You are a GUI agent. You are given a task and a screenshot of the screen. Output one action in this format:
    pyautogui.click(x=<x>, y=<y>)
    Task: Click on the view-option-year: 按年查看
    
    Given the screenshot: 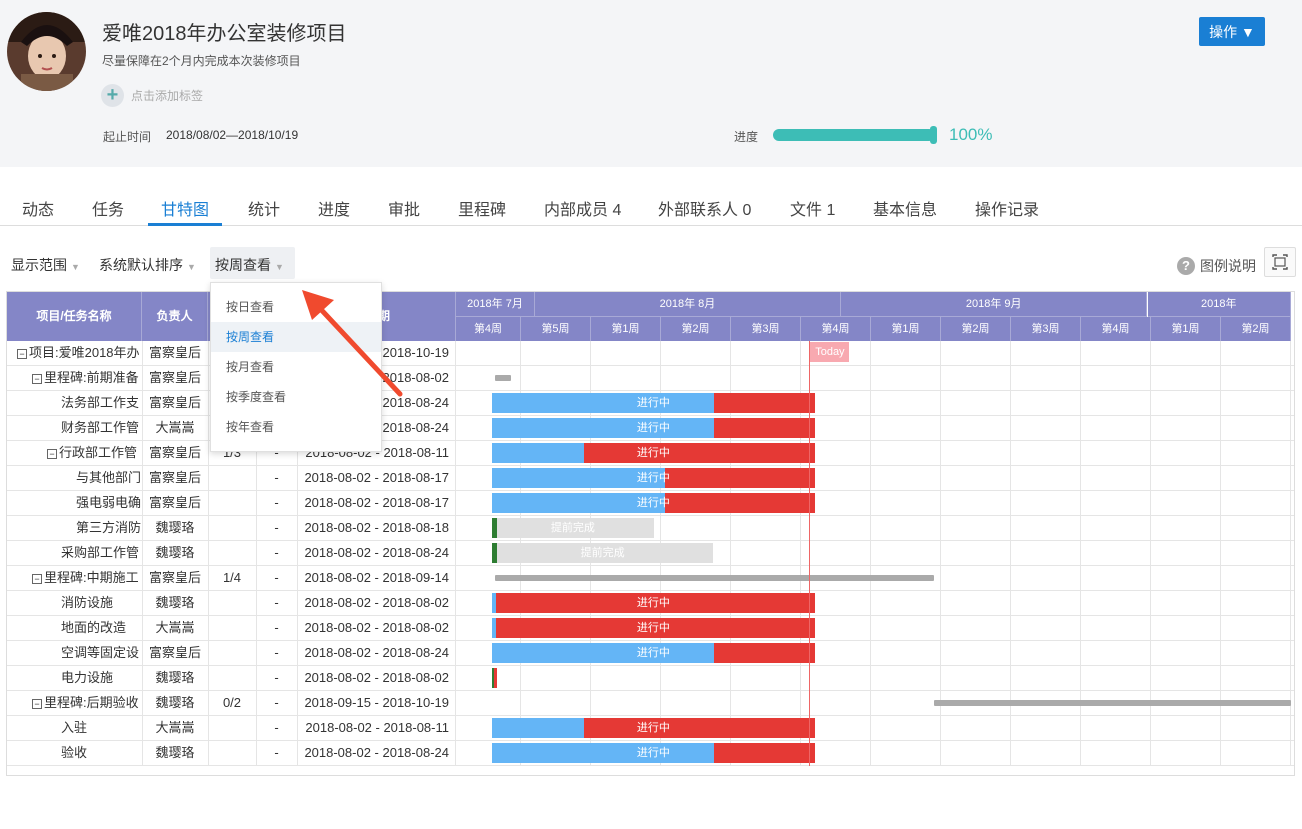 What is the action you would take?
    pyautogui.click(x=296, y=427)
    